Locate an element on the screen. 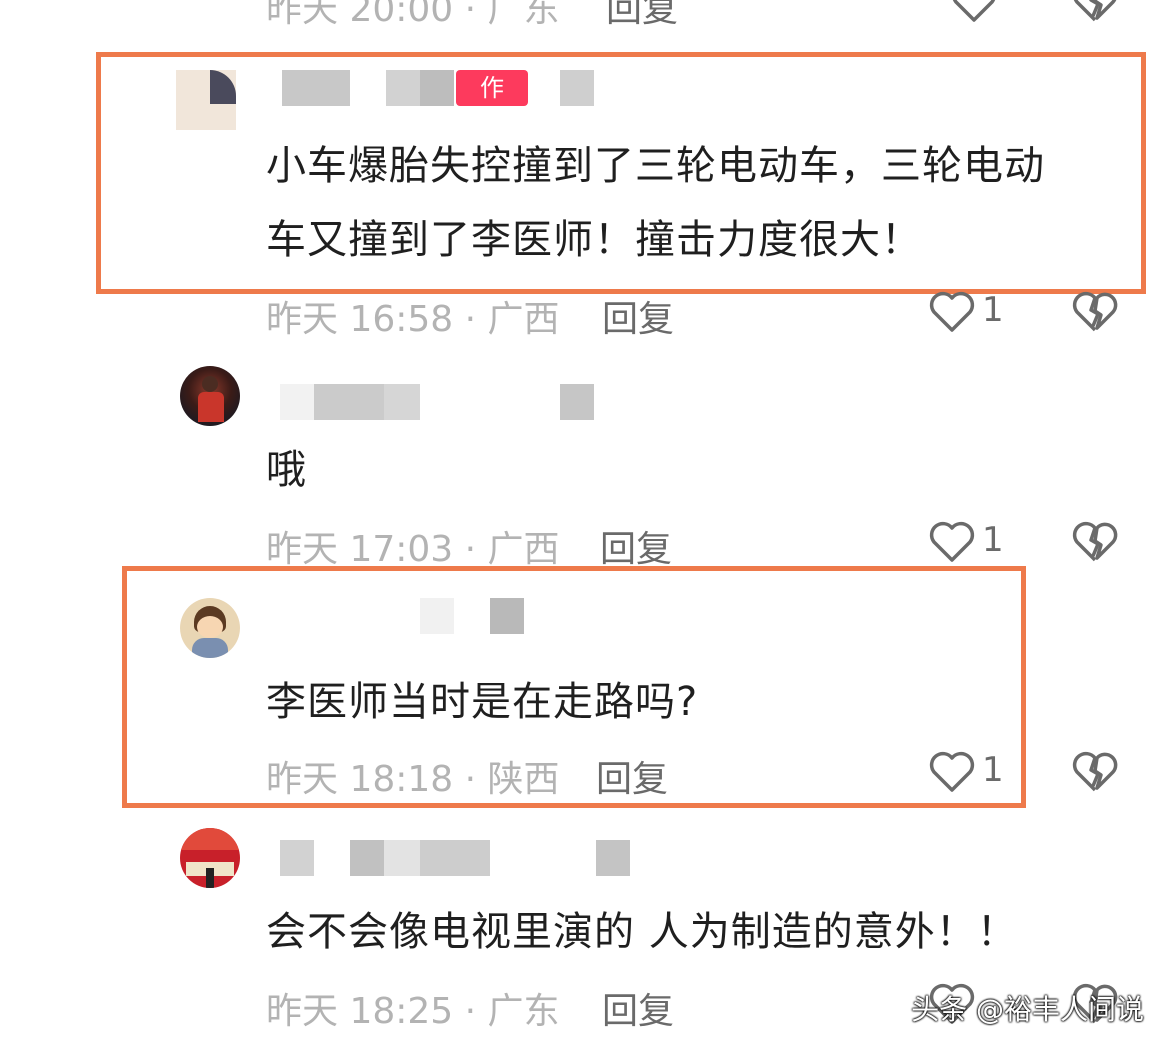 The width and height of the screenshot is (1170, 1050). comment-text: 小车爆胎失控撞到了三轮电动车，三轮电动 is located at coordinates (655, 166).